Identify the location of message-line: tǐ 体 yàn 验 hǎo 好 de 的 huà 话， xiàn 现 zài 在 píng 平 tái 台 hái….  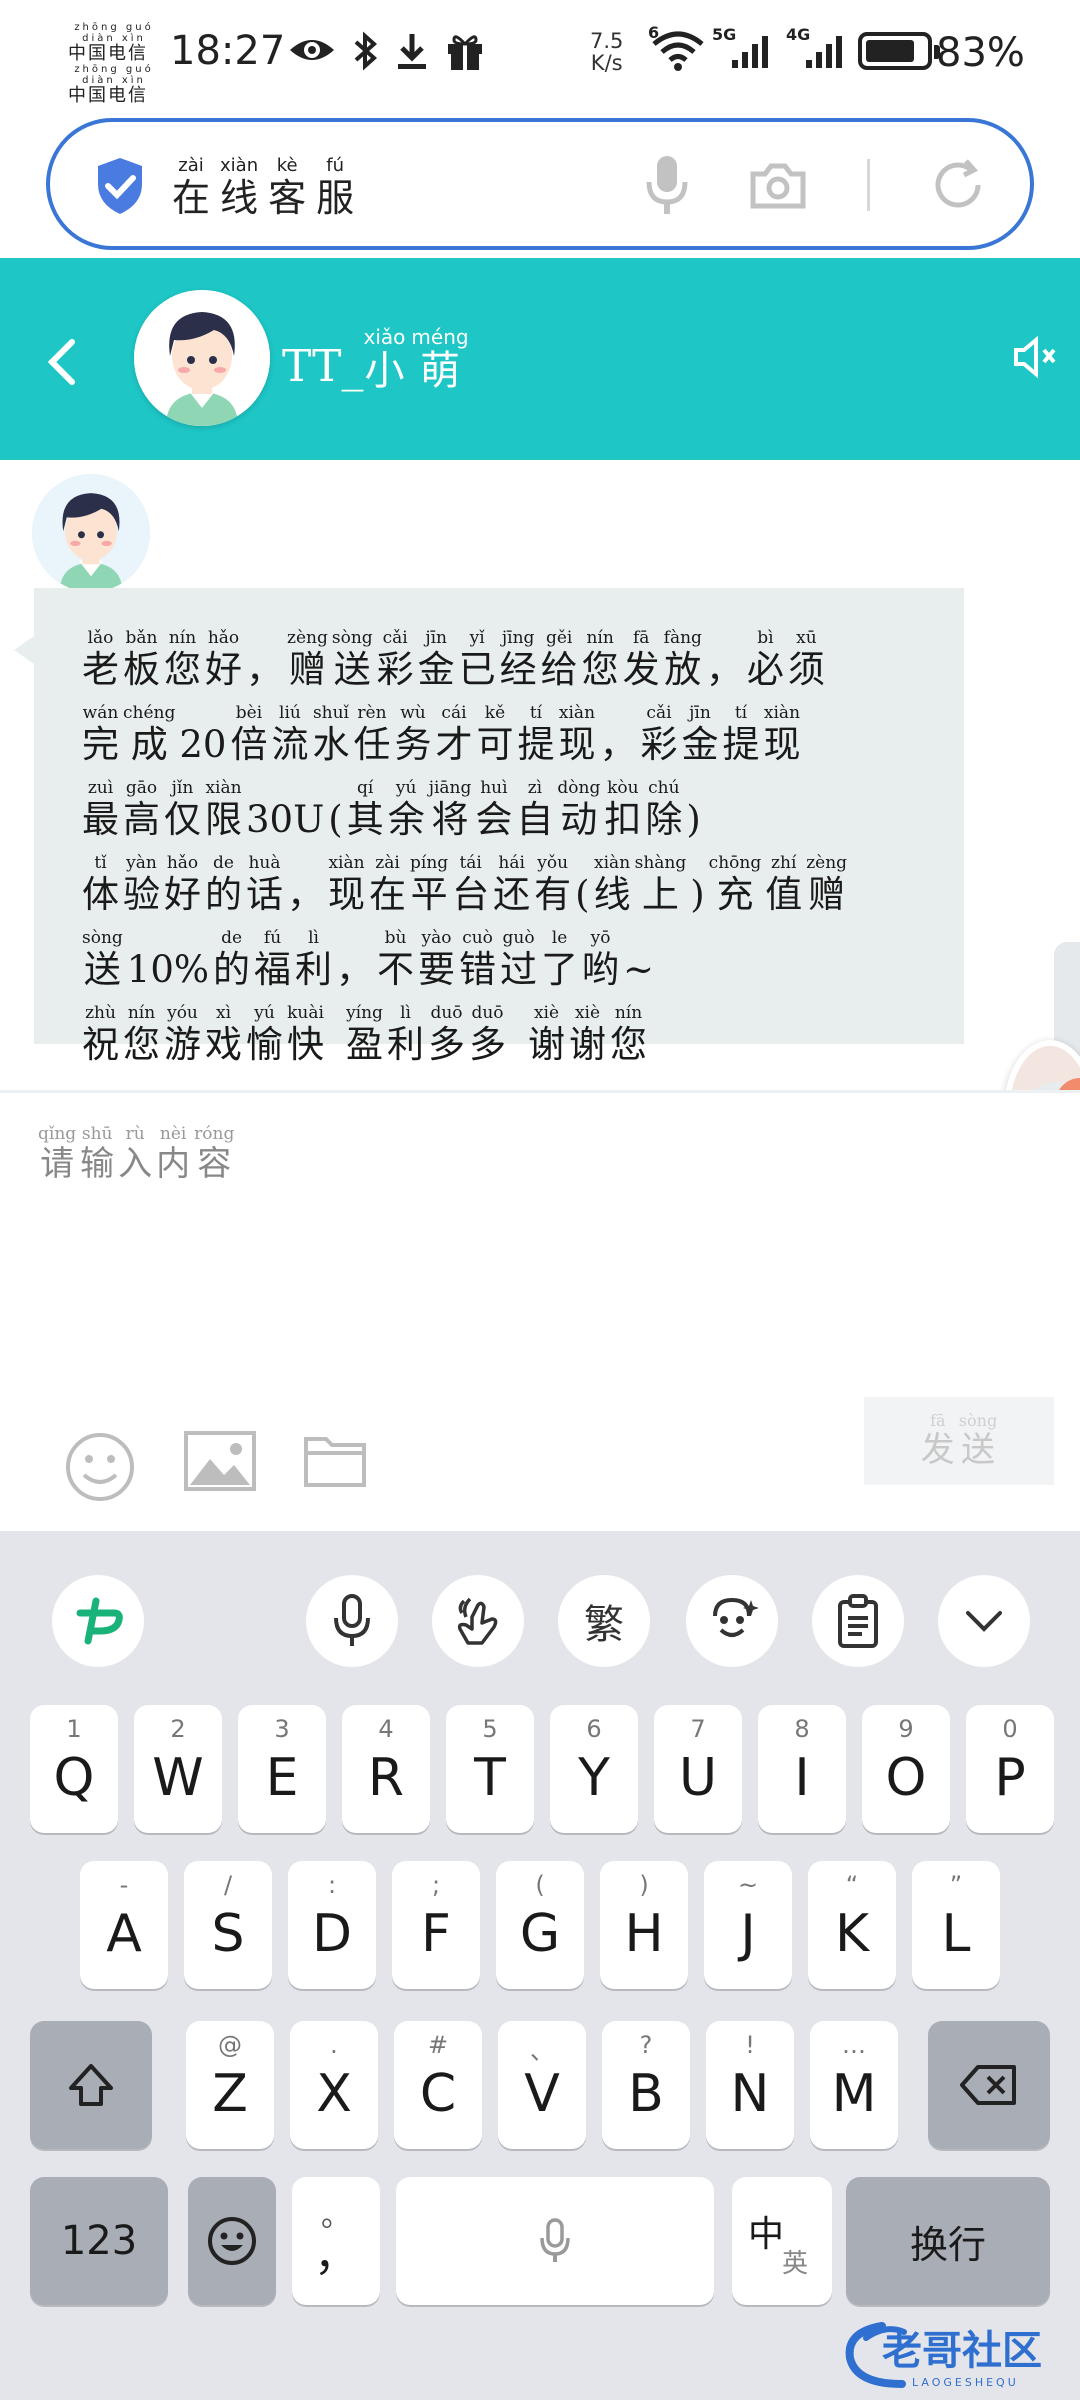
(499, 879).